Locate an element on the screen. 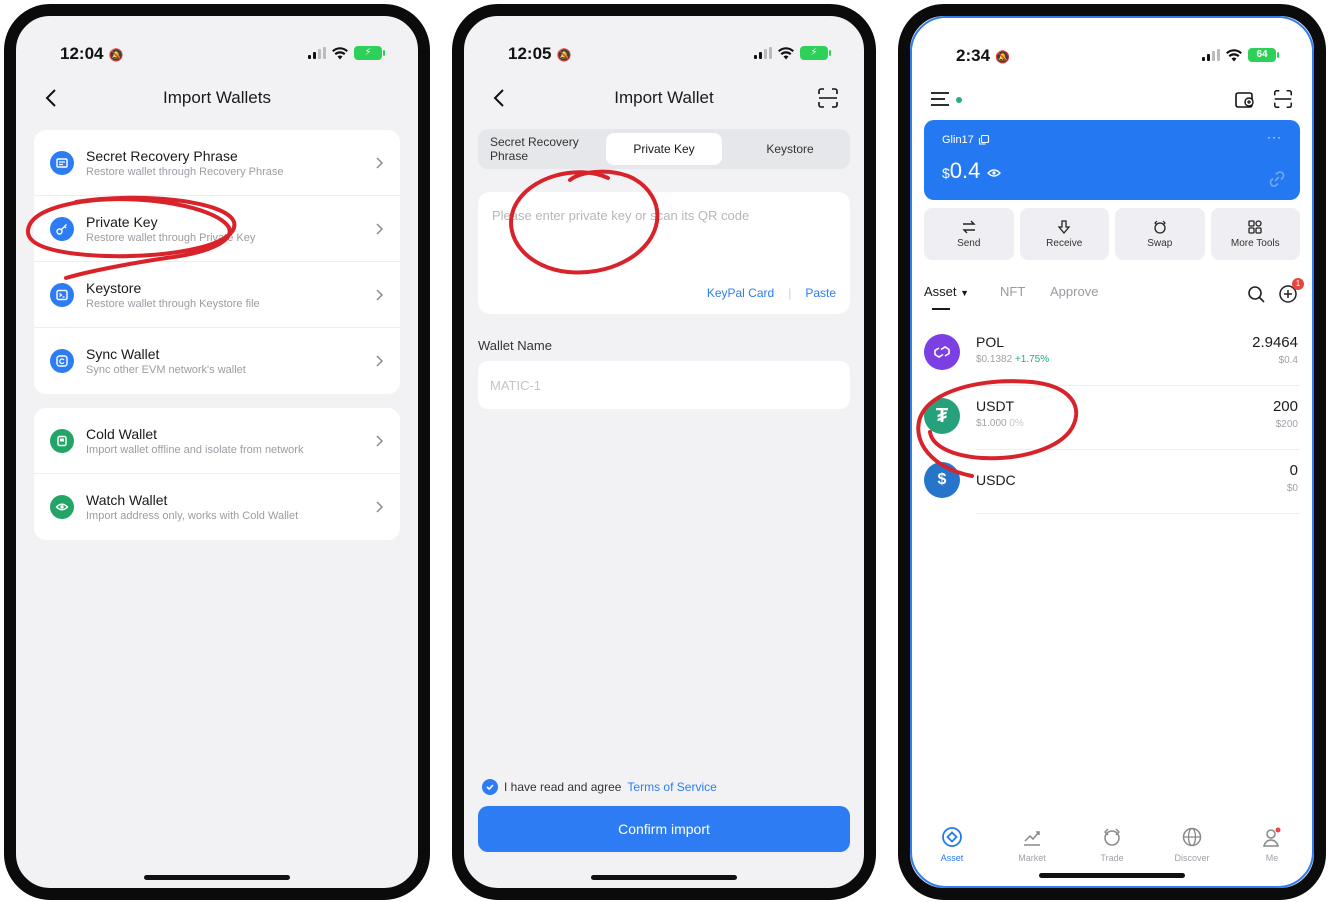  balance-currency: $ is located at coordinates (946, 173).